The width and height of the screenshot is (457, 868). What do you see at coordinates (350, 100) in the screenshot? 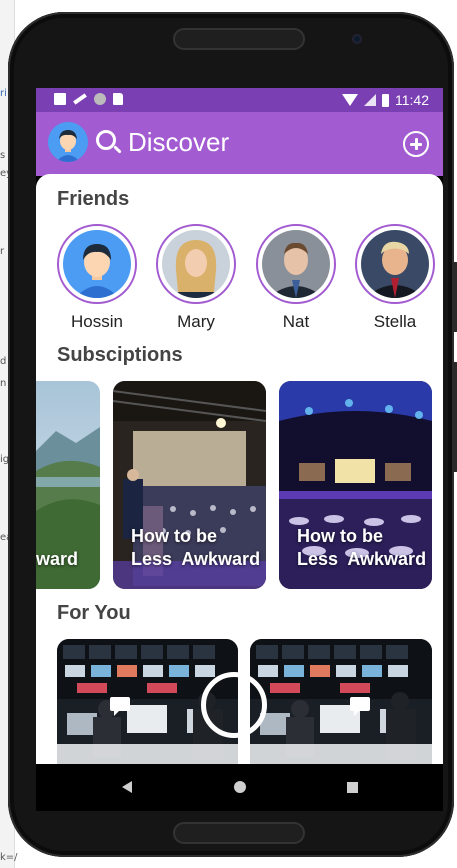
I see `wifi-icon` at bounding box center [350, 100].